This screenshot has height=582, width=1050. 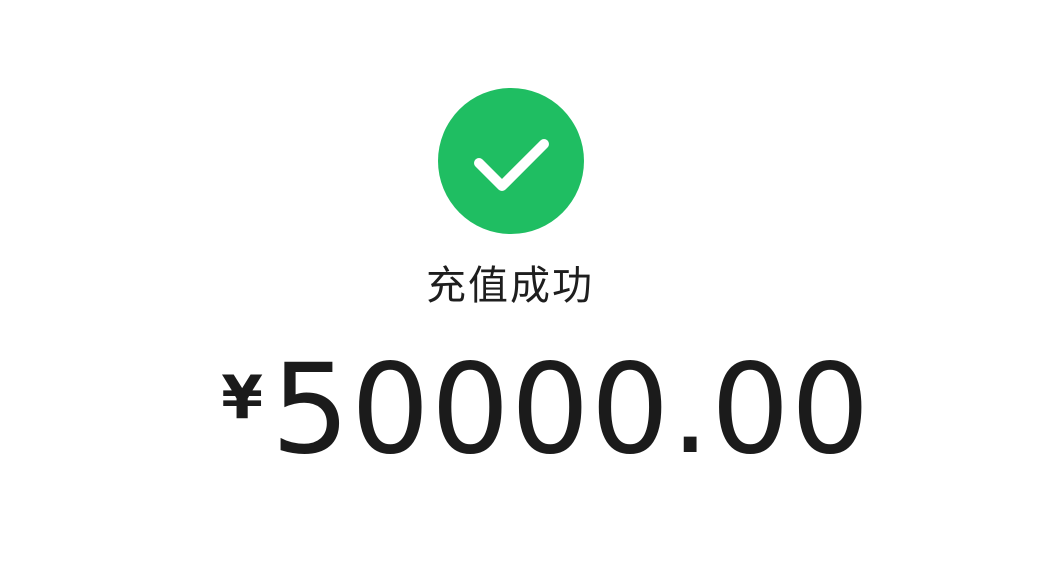 I want to click on check-icon, so click(x=511, y=165).